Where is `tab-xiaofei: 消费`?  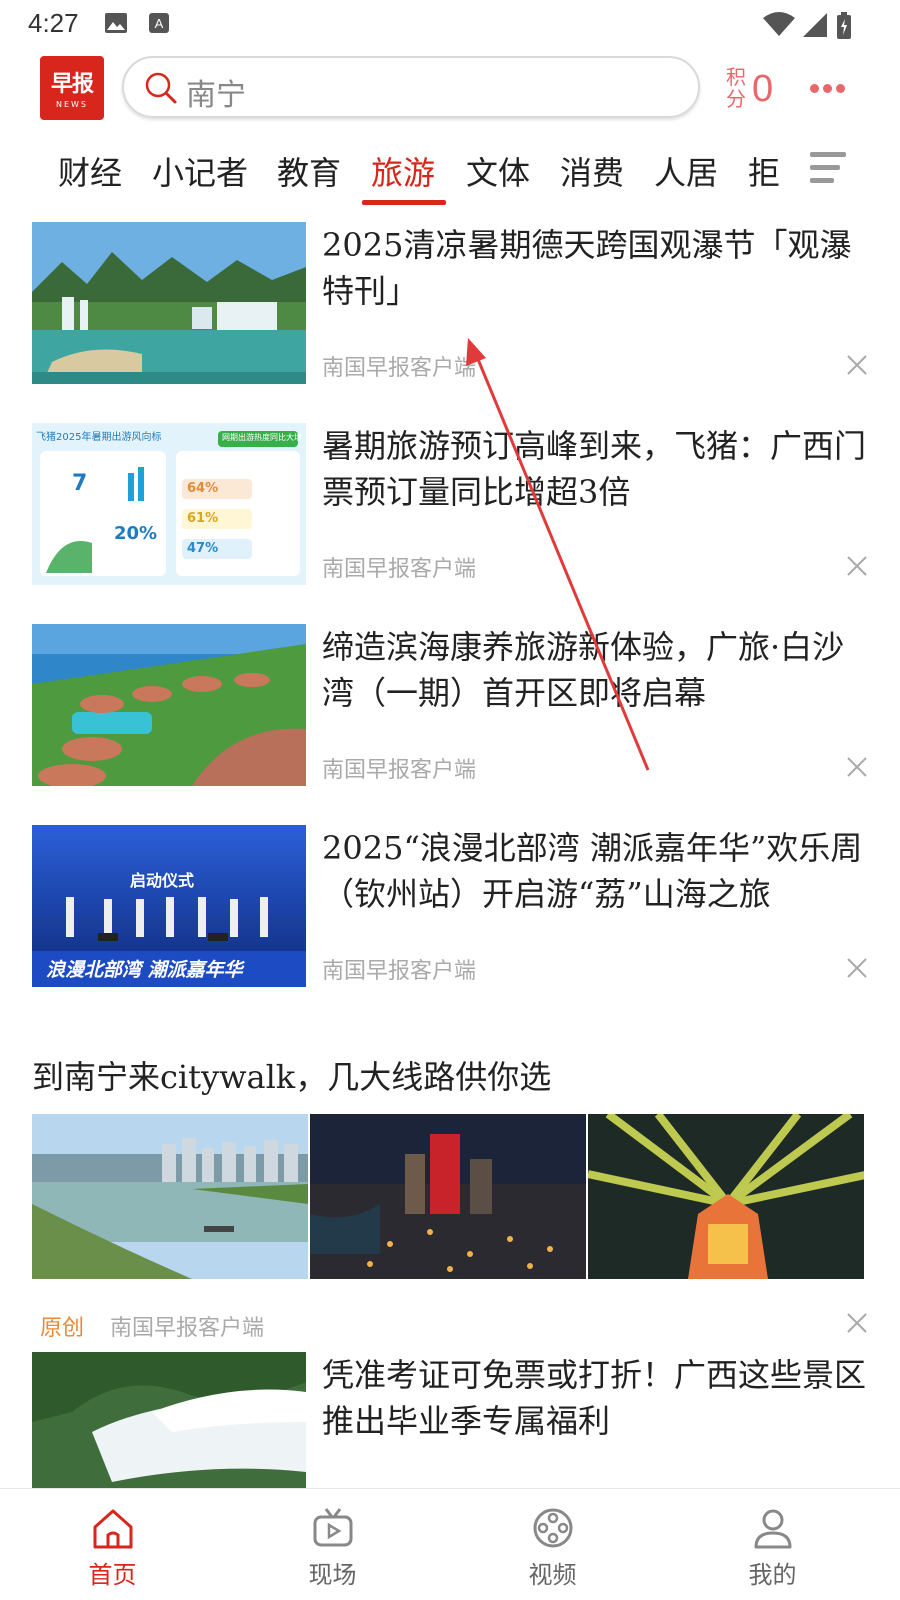
tab-xiaofei: 消费 is located at coordinates (592, 171).